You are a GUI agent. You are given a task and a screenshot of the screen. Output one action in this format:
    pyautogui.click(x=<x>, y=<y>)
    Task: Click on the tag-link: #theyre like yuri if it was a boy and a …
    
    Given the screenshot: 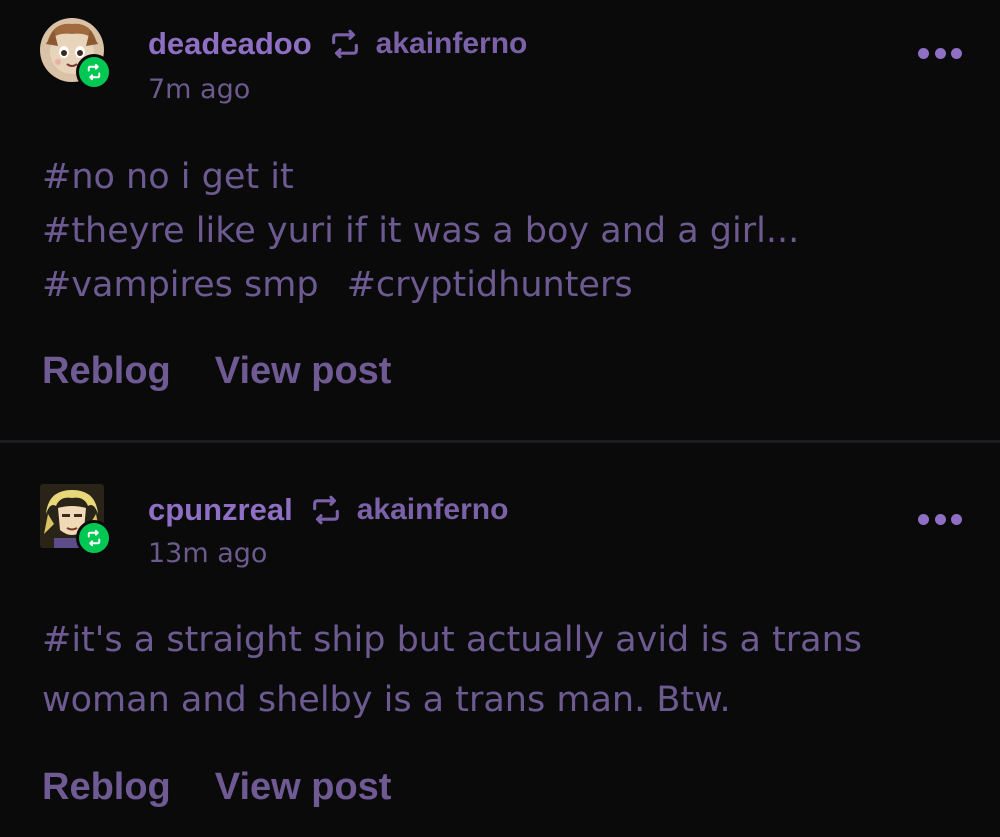 What is the action you would take?
    pyautogui.click(x=506, y=231)
    